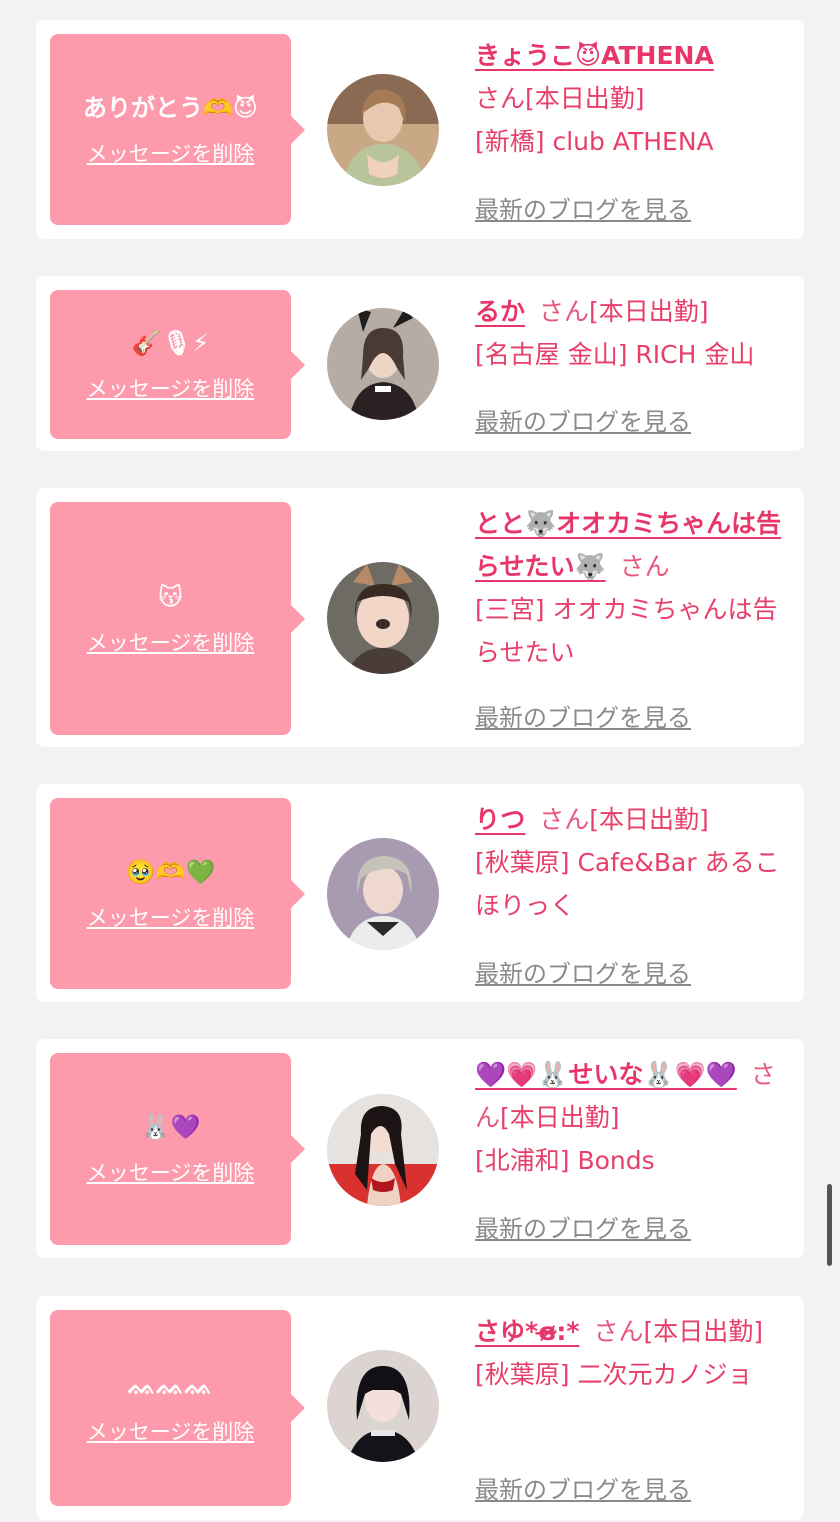  What do you see at coordinates (636, 333) in the screenshot?
I see `cast-info: るか さん[本日出勤] [名古屋 金山] RICH 金山` at bounding box center [636, 333].